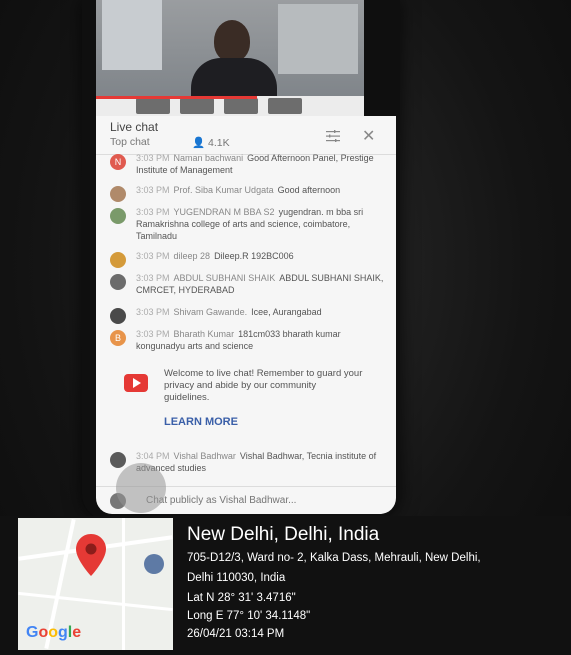 Image resolution: width=571 pixels, height=655 pixels. What do you see at coordinates (154, 564) in the screenshot?
I see `poi-icon` at bounding box center [154, 564].